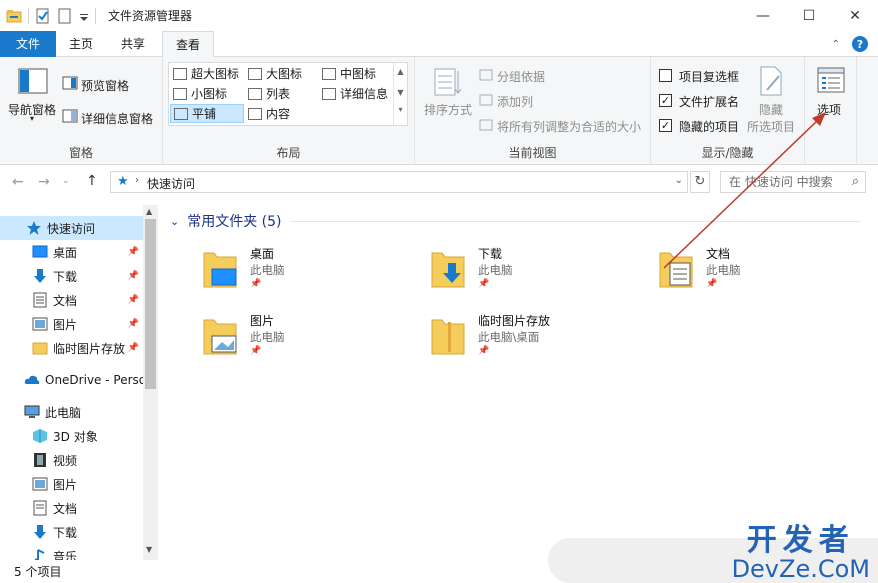 This screenshot has height=583, width=878. I want to click on nav-pc-3d-objects: 3D 对象, so click(71, 436).